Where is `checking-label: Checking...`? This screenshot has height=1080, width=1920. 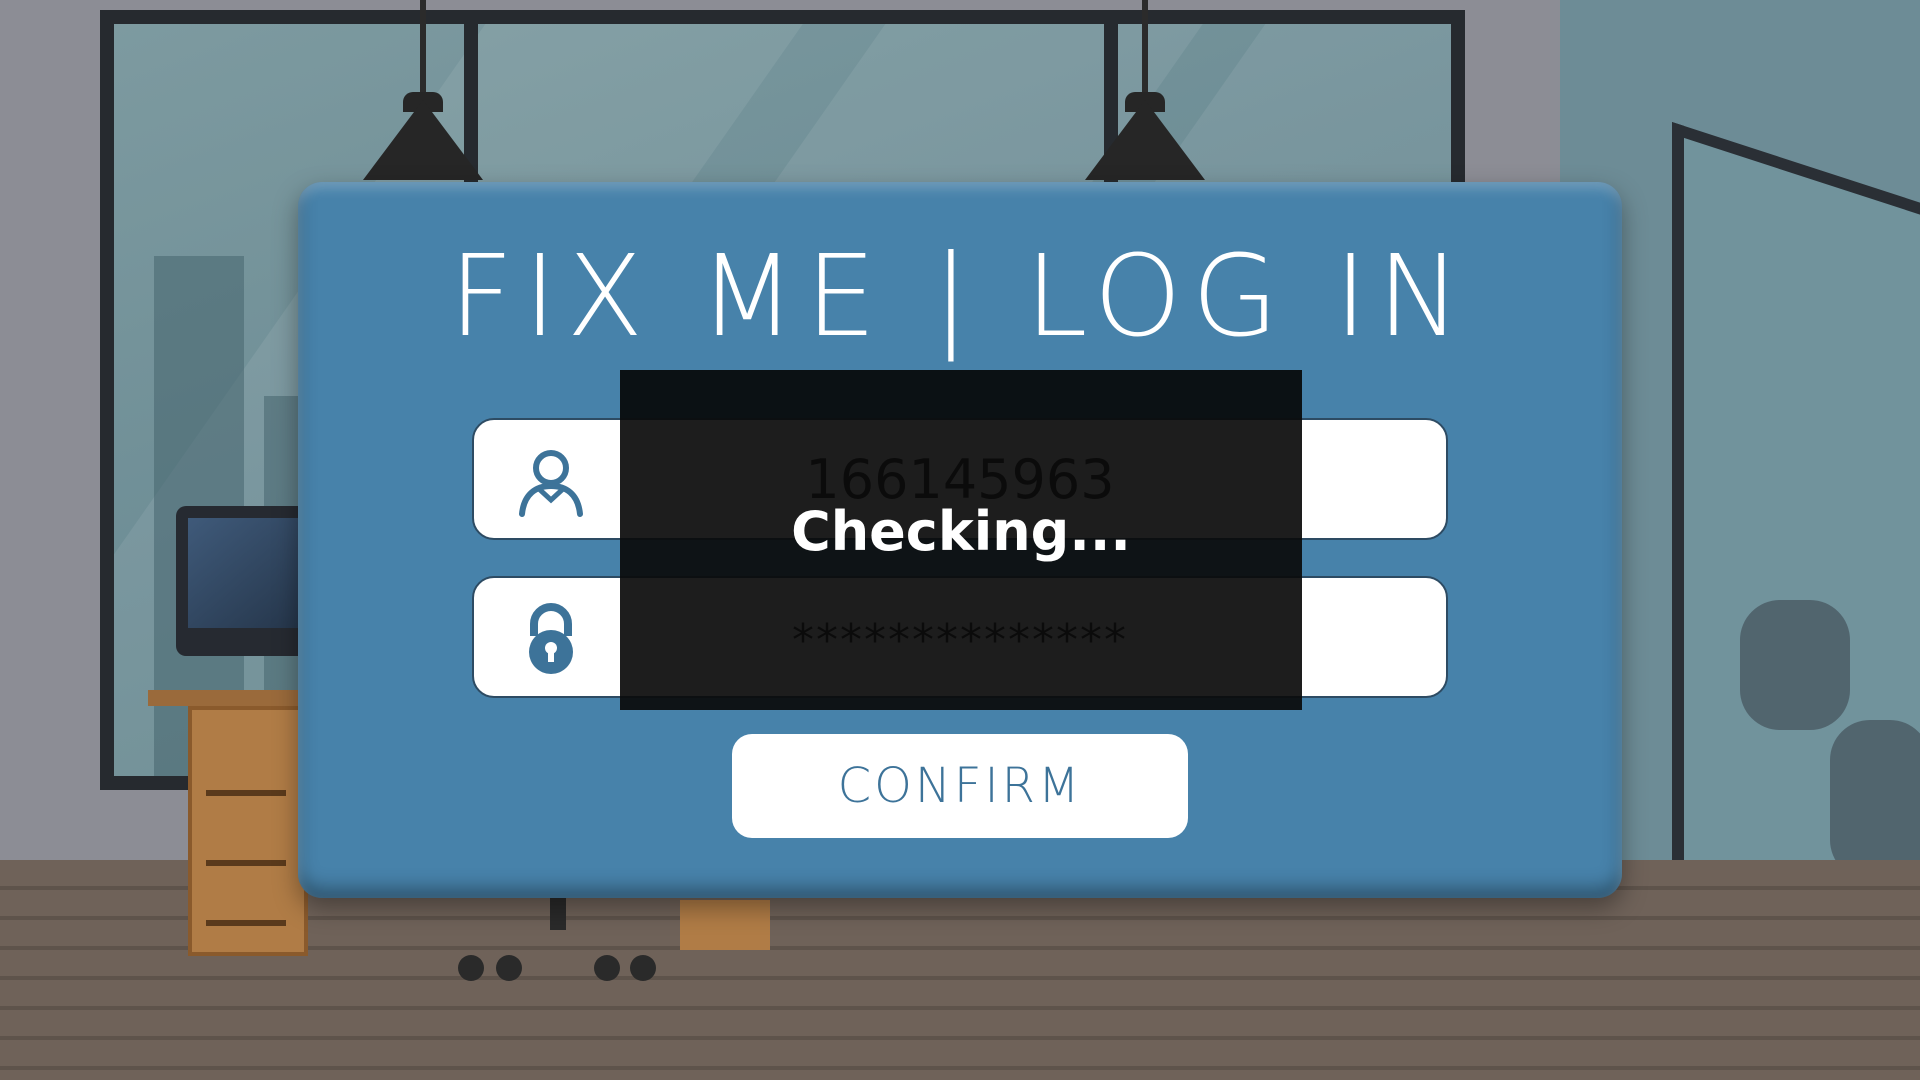 checking-label: Checking... is located at coordinates (961, 531).